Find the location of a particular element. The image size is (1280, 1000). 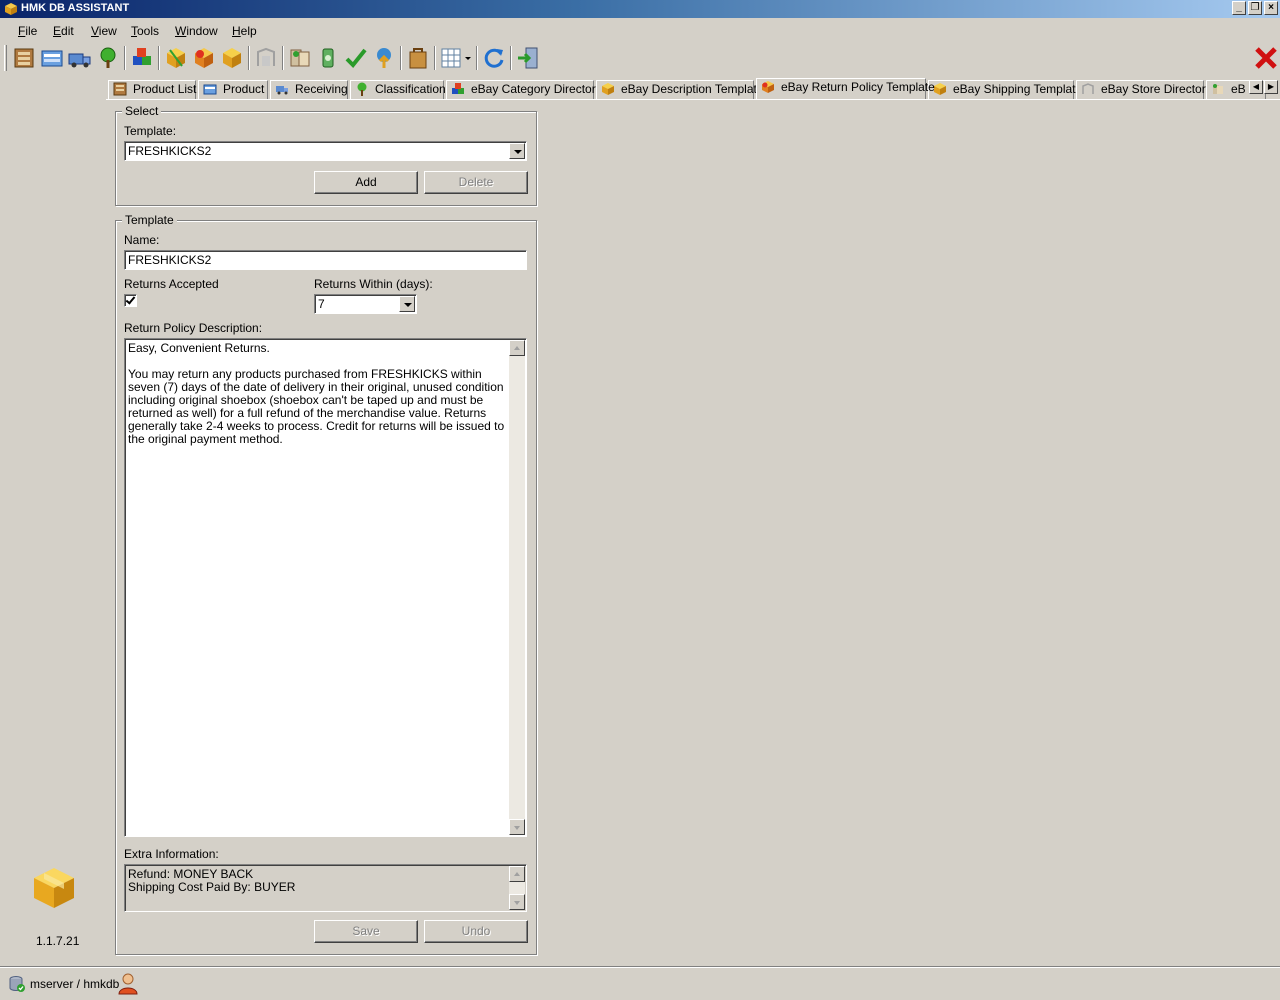

tab-ebay-return-policy-template: eBay Return Policy Template is located at coordinates (845, 88).